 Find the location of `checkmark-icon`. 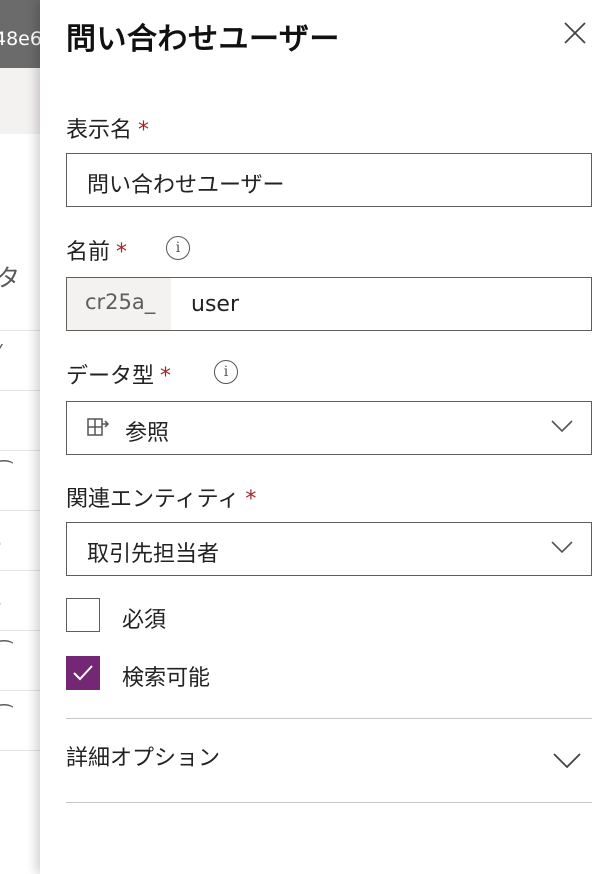

checkmark-icon is located at coordinates (83, 673).